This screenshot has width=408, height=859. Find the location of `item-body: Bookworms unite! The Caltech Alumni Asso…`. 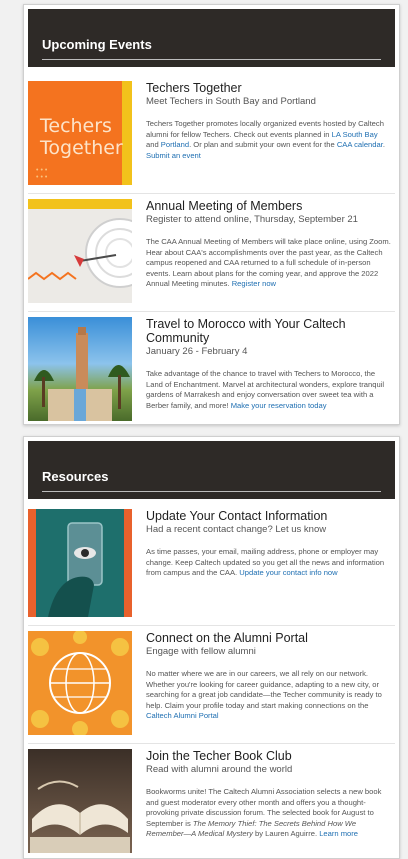

item-body: Bookworms unite! The Caltech Alumni Asso… is located at coordinates (264, 813).